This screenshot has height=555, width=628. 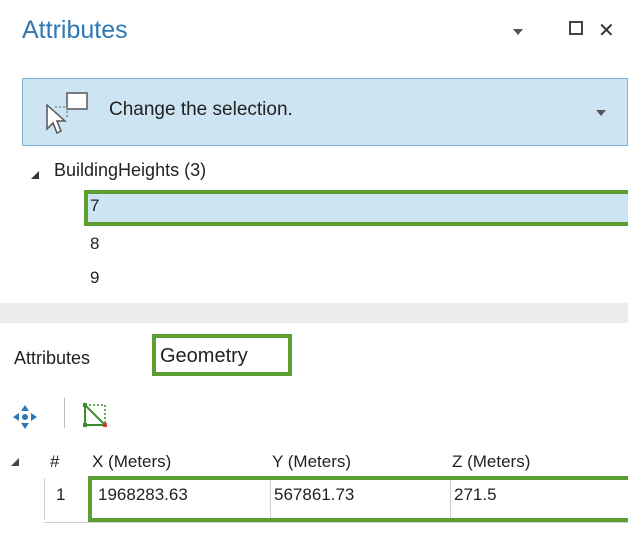 I want to click on table-cell-x: 1968283.63, so click(x=143, y=495).